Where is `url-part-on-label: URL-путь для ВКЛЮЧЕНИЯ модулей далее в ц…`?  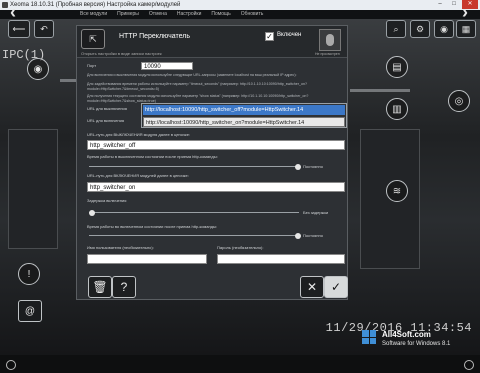 url-part-on-label: URL-путь для ВКЛЮЧЕНИЯ модулей далее в ц… is located at coordinates (138, 175).